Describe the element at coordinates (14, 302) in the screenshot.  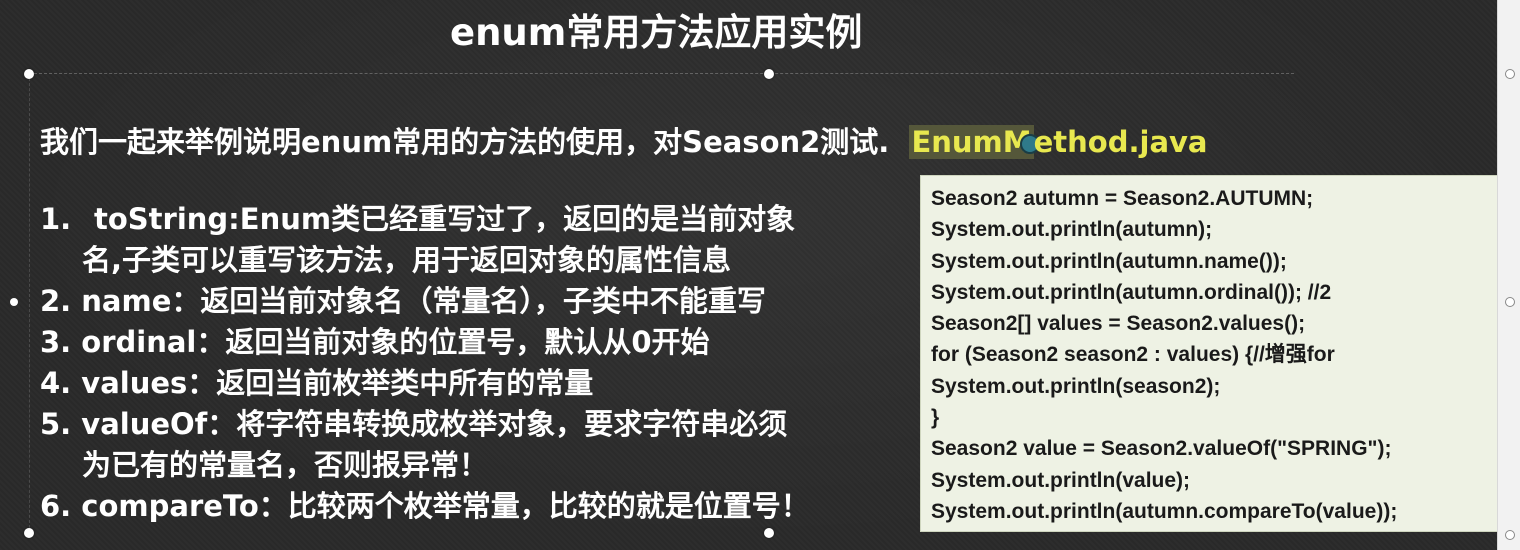
I see `bullet-dot` at that location.